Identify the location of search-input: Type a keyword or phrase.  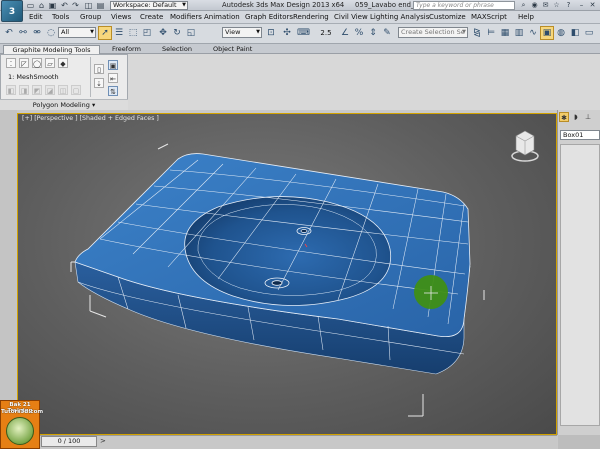
(464, 5).